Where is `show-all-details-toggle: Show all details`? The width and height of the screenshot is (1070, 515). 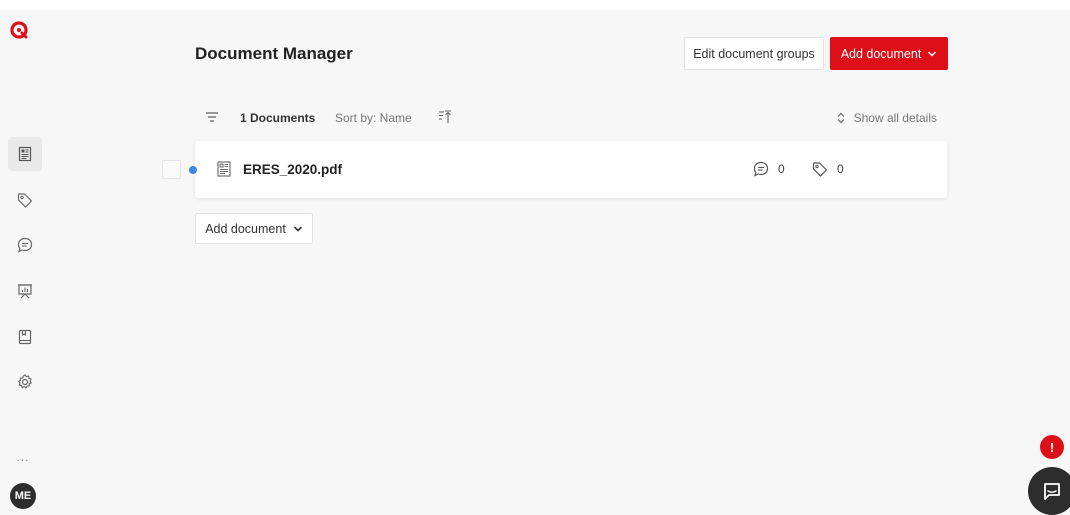
show-all-details-toggle: Show all details is located at coordinates (886, 118).